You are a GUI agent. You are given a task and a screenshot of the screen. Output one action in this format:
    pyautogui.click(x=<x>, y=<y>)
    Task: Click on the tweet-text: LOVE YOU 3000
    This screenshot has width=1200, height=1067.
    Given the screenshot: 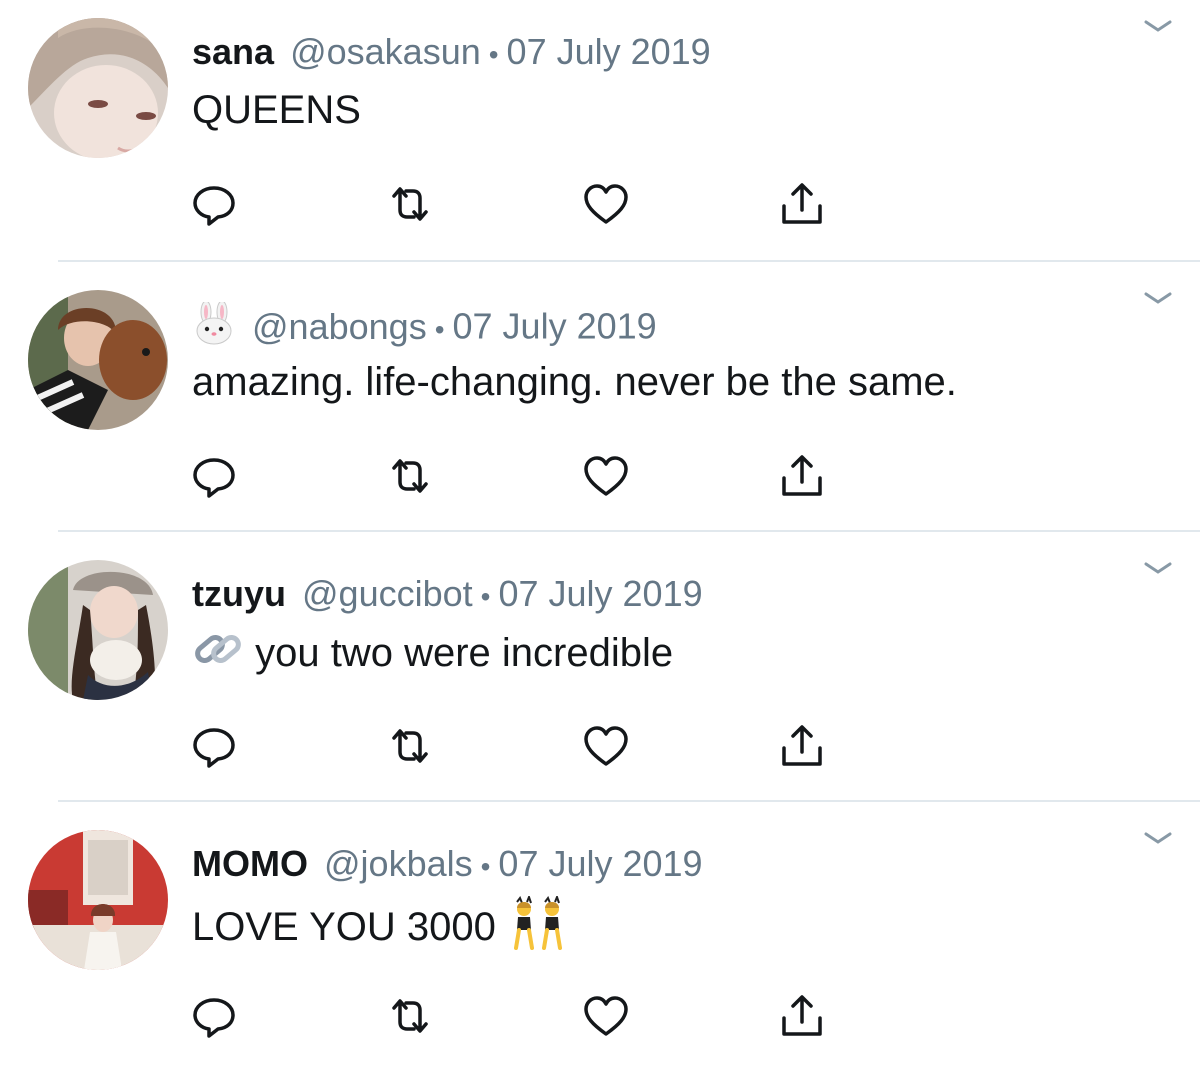 What is the action you would take?
    pyautogui.click(x=381, y=928)
    